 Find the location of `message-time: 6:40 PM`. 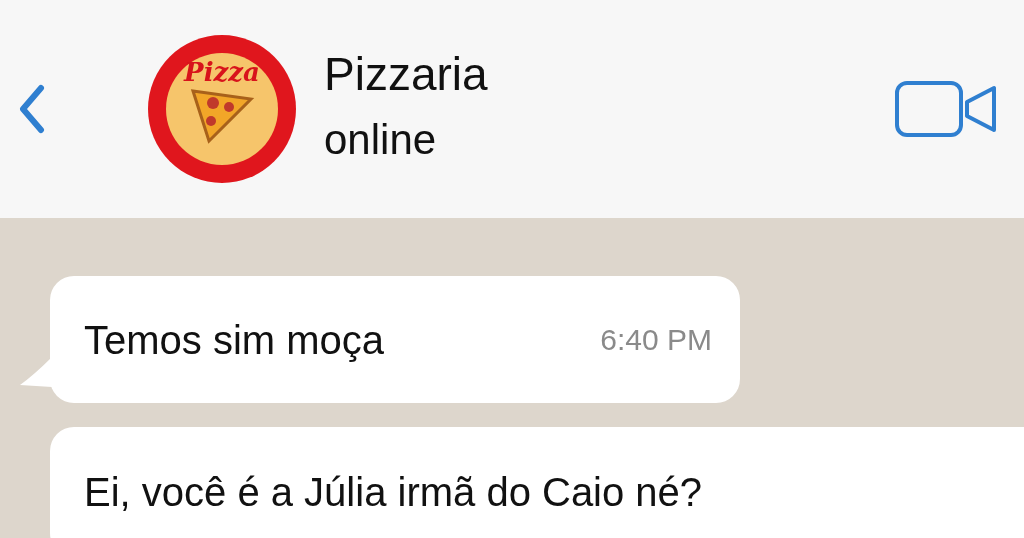

message-time: 6:40 PM is located at coordinates (656, 339).